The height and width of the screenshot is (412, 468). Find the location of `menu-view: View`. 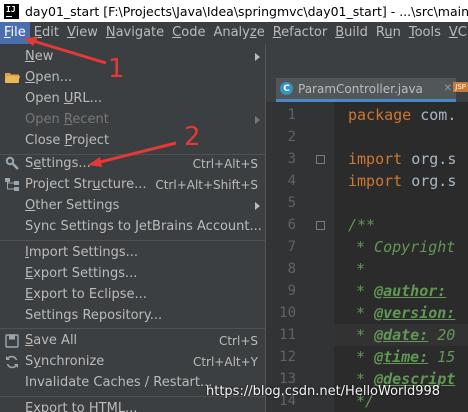

menu-view: View is located at coordinates (82, 33).